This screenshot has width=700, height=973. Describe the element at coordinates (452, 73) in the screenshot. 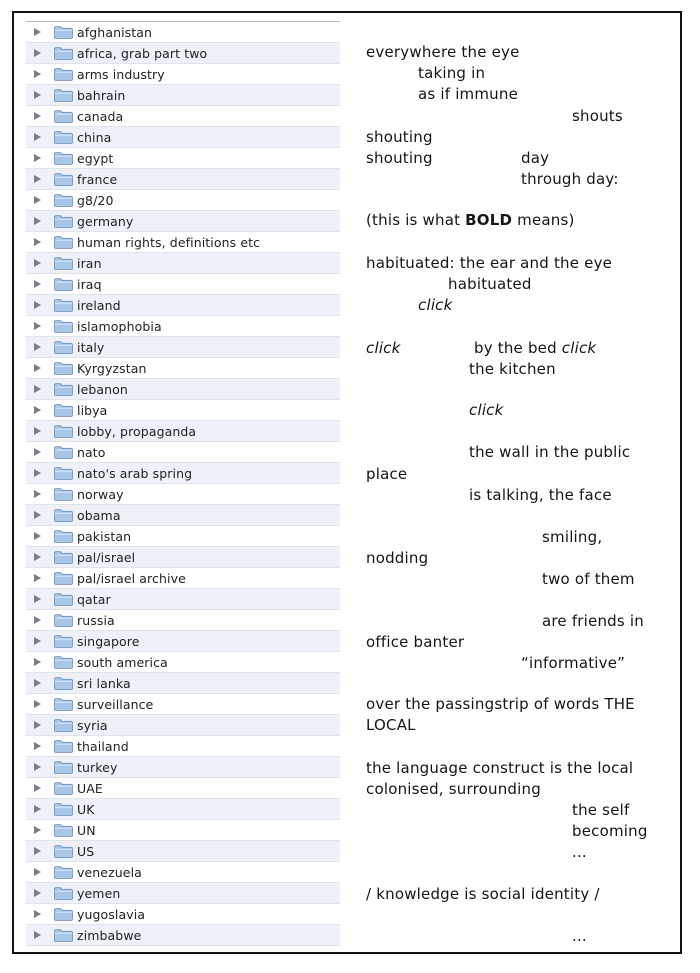

I see `poem-line: taking in` at that location.